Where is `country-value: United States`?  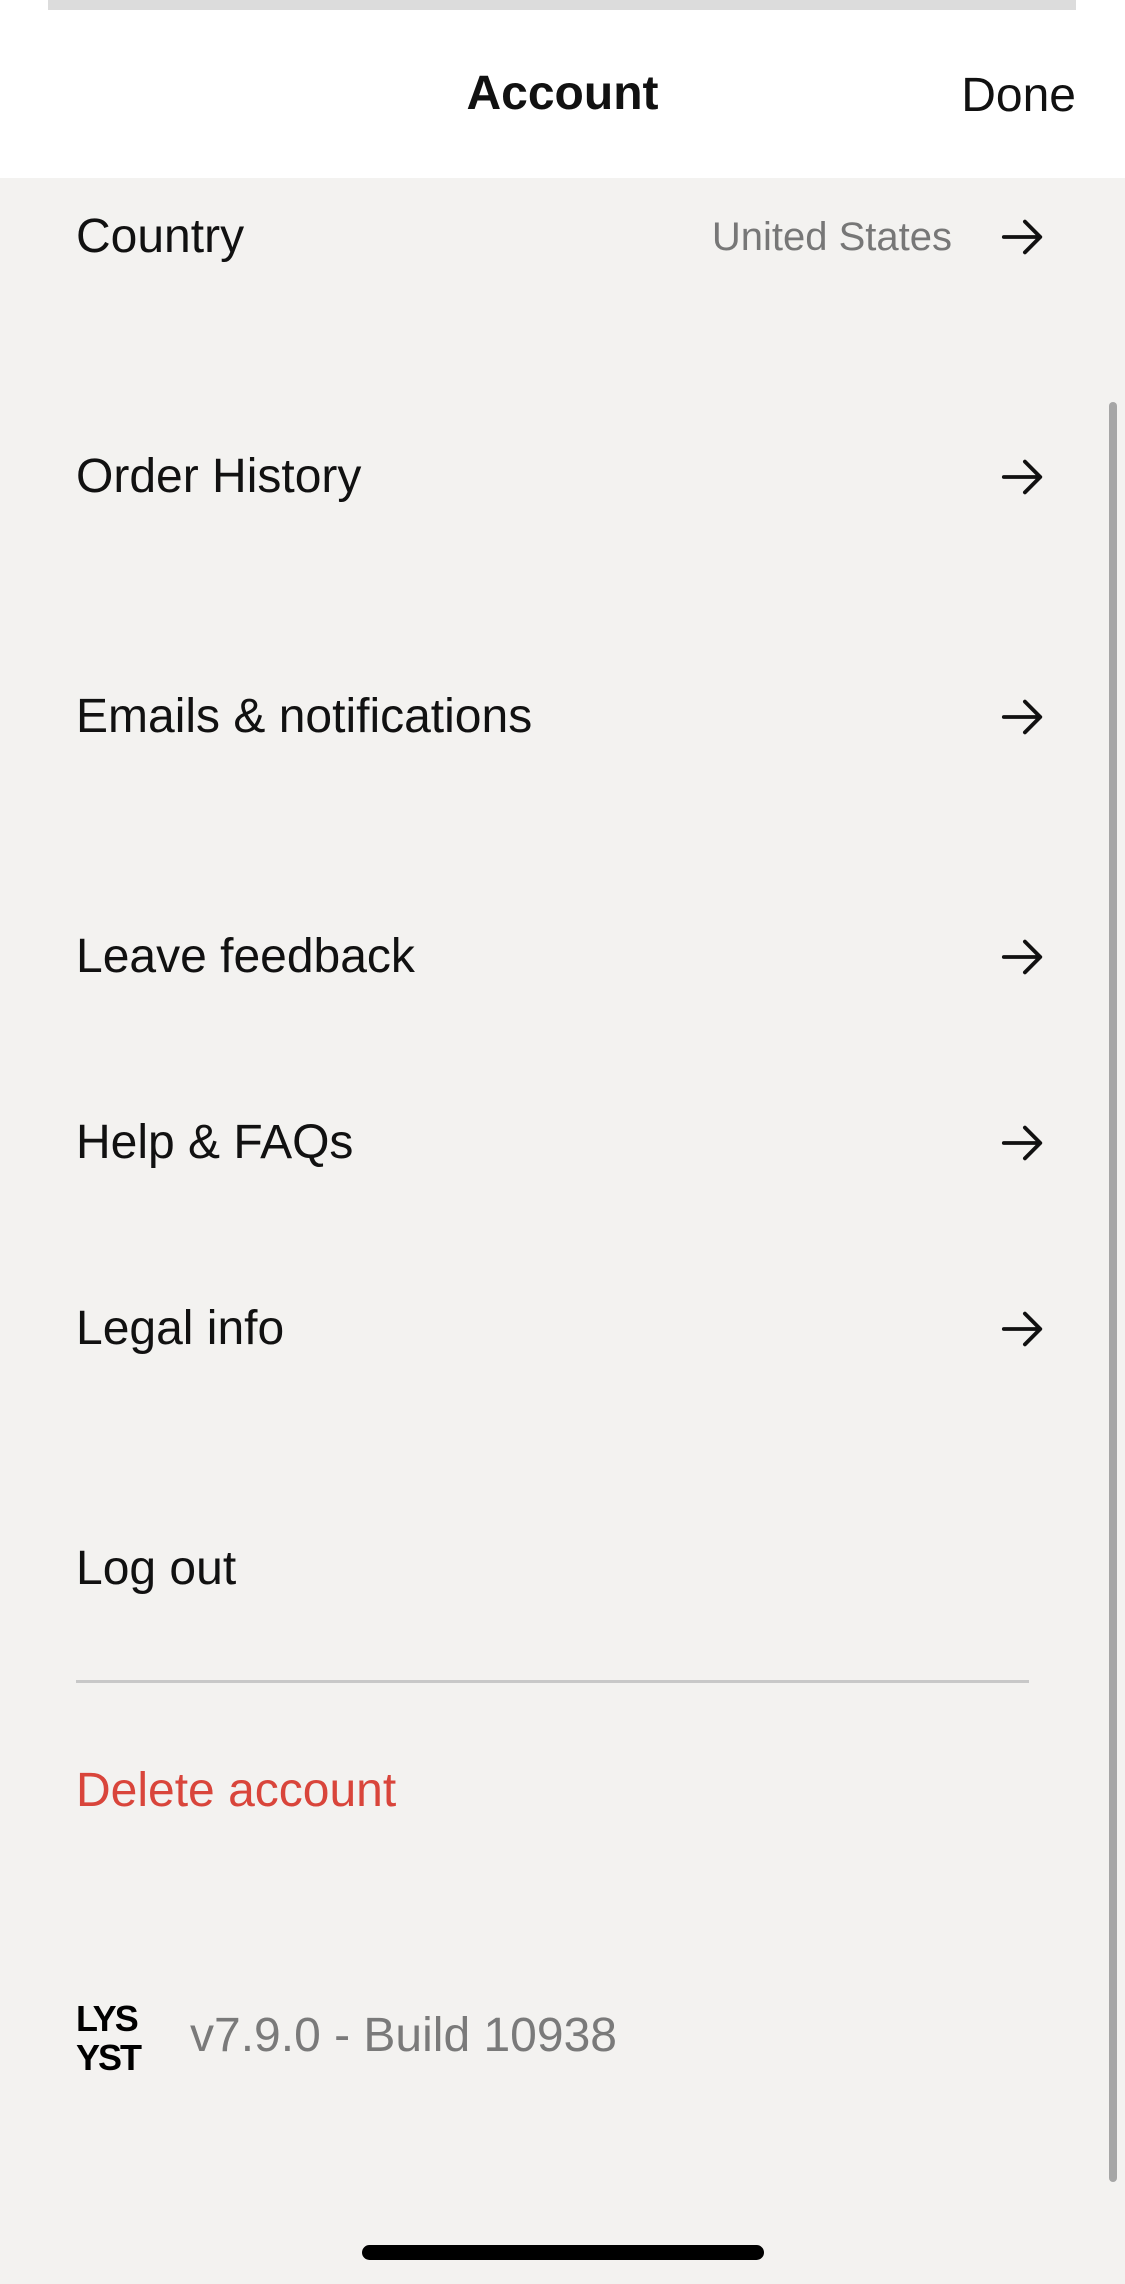 country-value: United States is located at coordinates (831, 236).